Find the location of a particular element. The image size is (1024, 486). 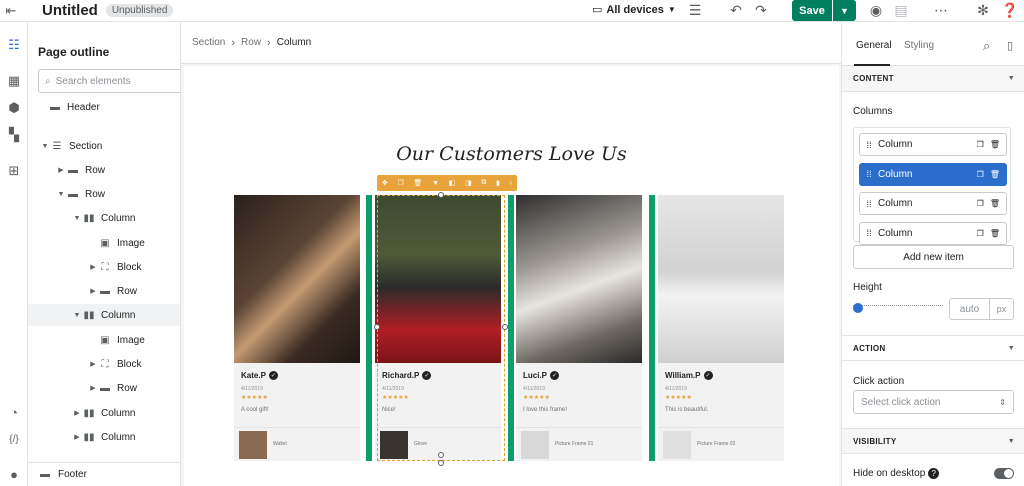

resize-handle-bottom is located at coordinates (441, 455).